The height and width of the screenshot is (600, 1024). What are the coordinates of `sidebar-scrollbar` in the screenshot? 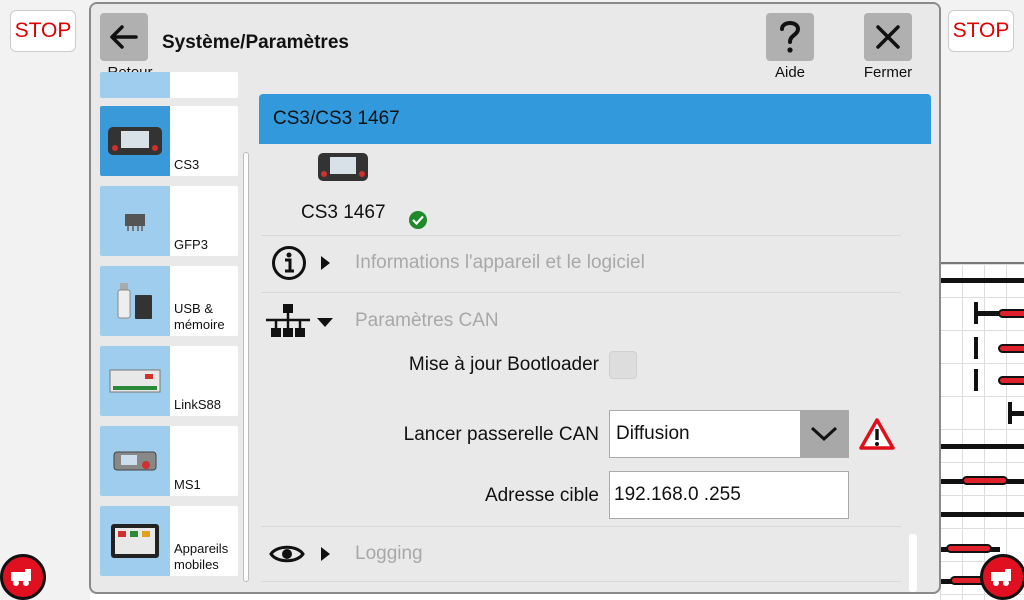 It's located at (246, 367).